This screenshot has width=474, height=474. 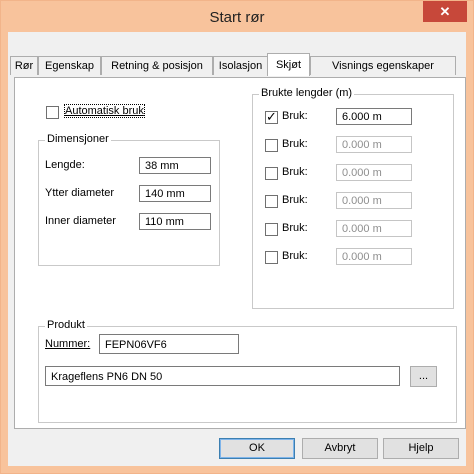 What do you see at coordinates (421, 448) in the screenshot?
I see `help-button: Hjelp` at bounding box center [421, 448].